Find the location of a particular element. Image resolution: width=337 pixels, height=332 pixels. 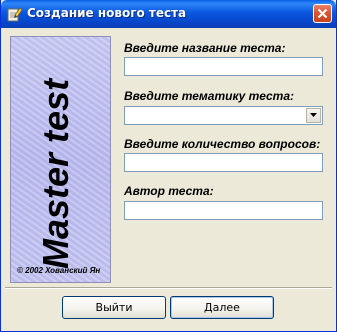

question-count-input is located at coordinates (223, 162).